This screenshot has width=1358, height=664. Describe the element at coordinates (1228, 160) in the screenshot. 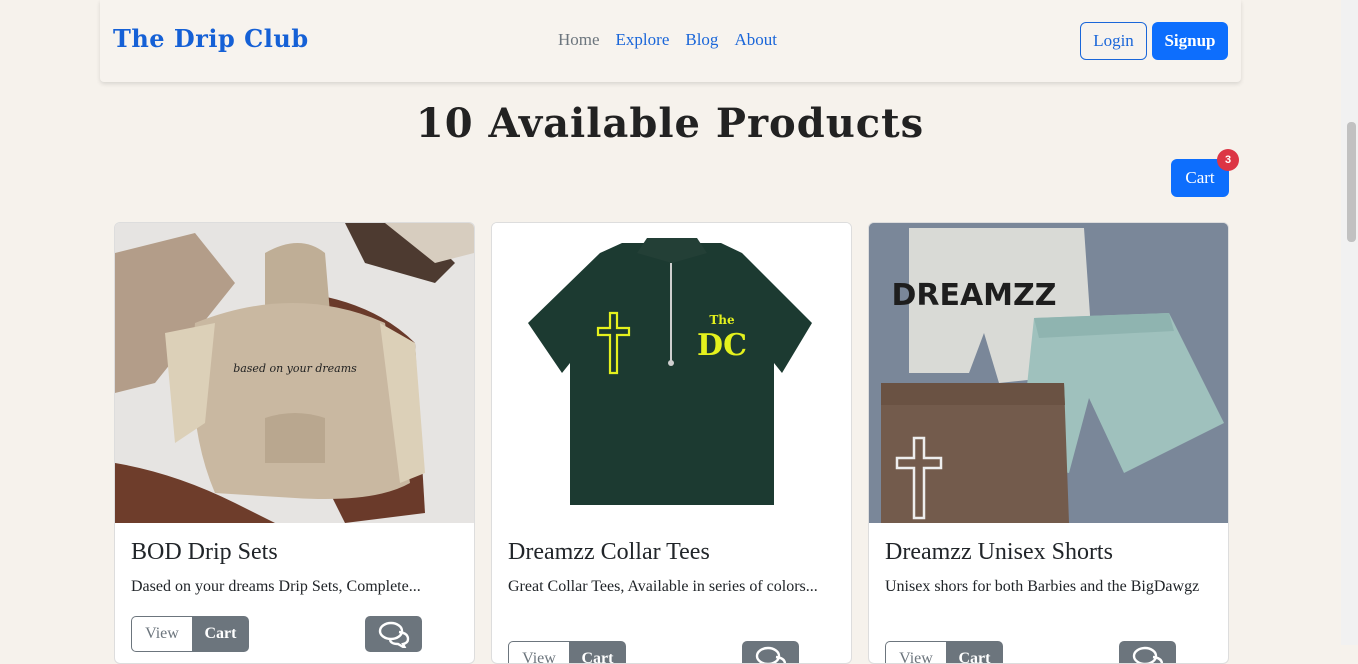

I see `cart-count-badge: 3` at that location.